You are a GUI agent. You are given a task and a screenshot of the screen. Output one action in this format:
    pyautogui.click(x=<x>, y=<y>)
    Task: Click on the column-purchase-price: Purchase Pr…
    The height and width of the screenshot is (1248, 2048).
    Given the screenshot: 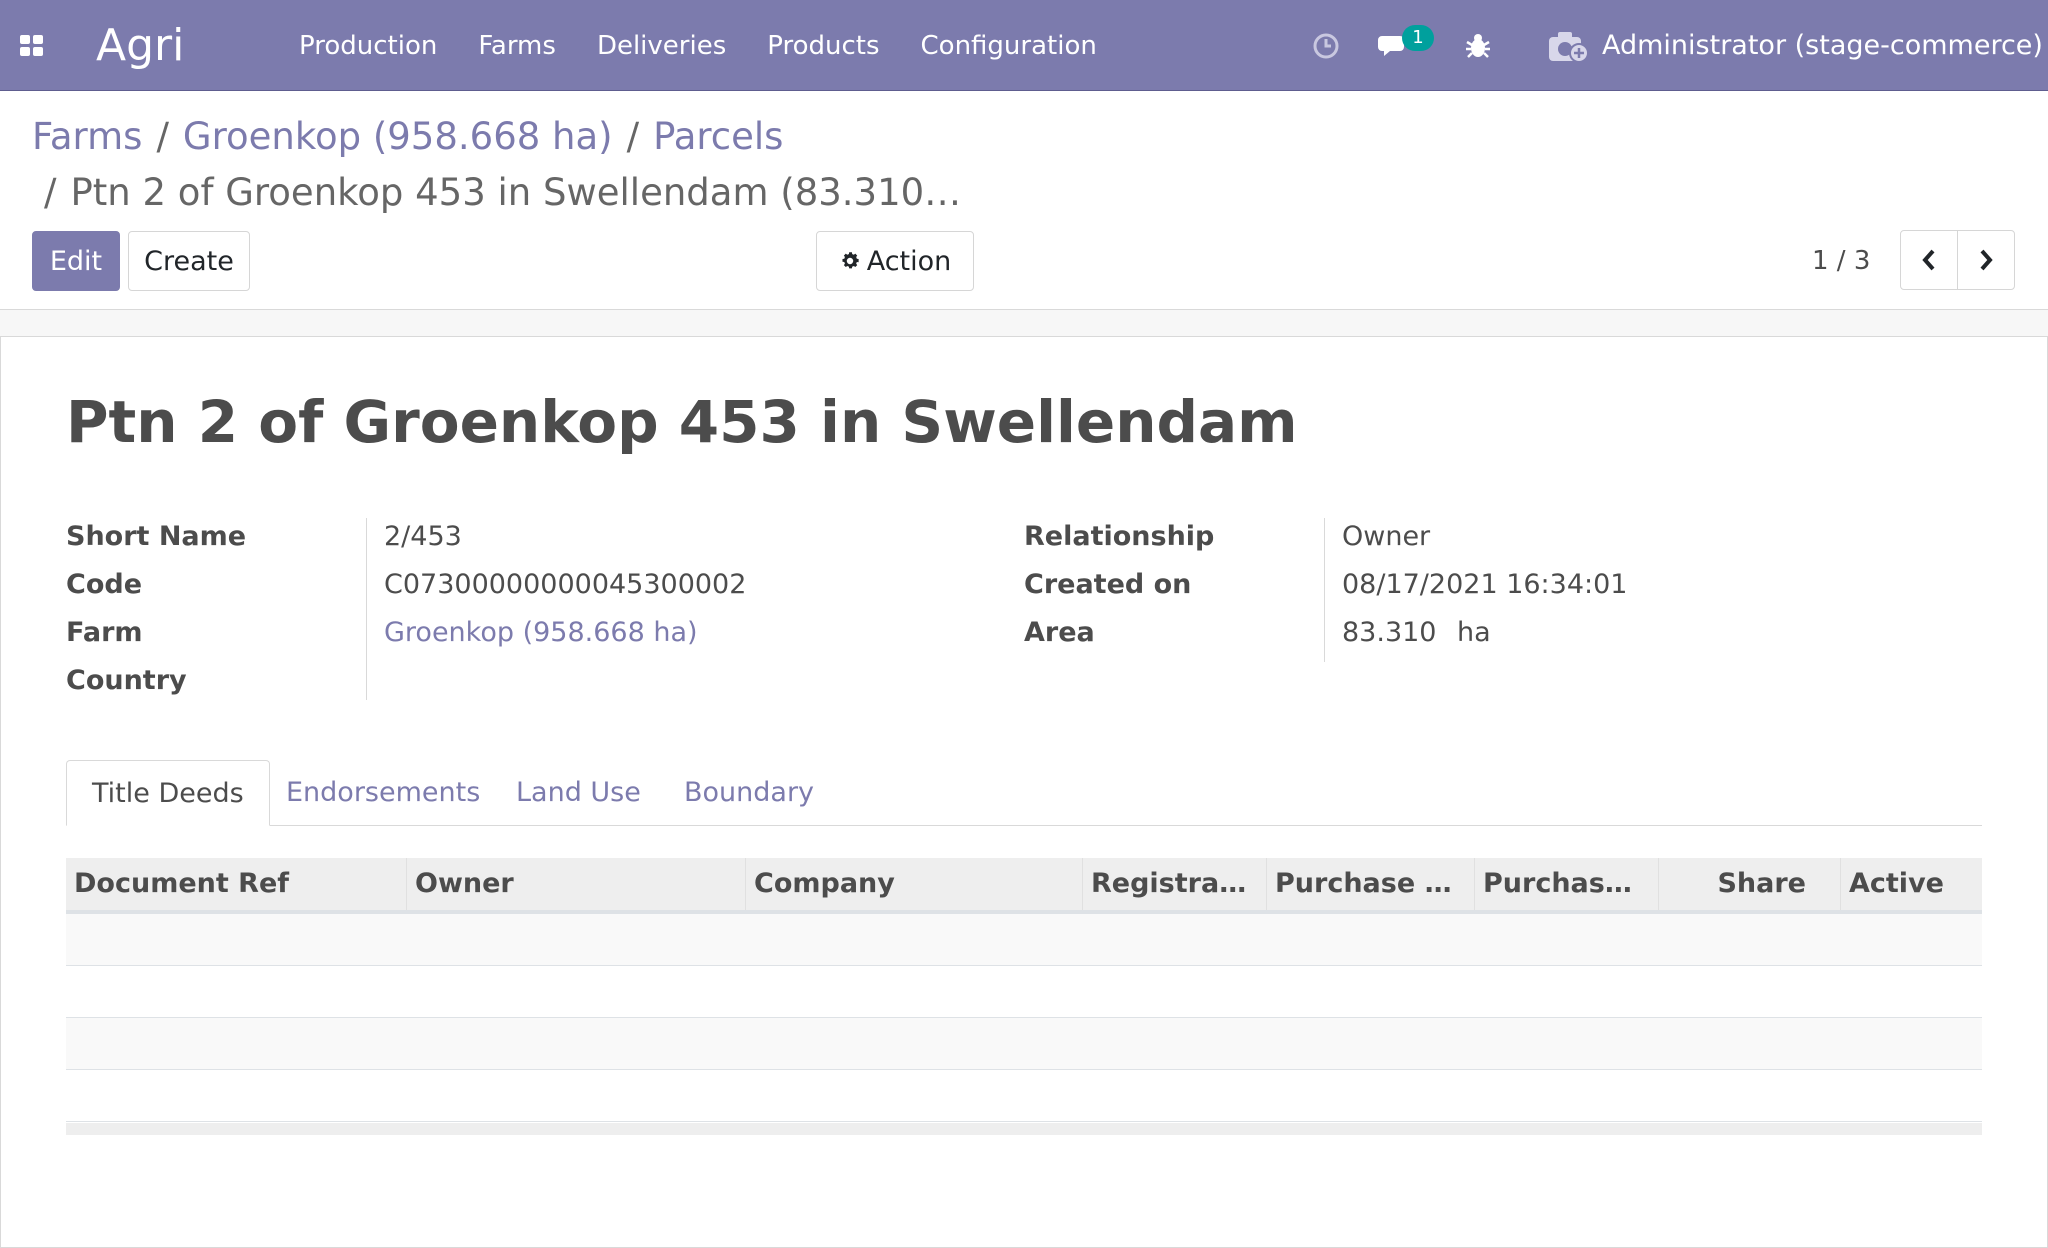 What is the action you would take?
    pyautogui.click(x=1370, y=884)
    